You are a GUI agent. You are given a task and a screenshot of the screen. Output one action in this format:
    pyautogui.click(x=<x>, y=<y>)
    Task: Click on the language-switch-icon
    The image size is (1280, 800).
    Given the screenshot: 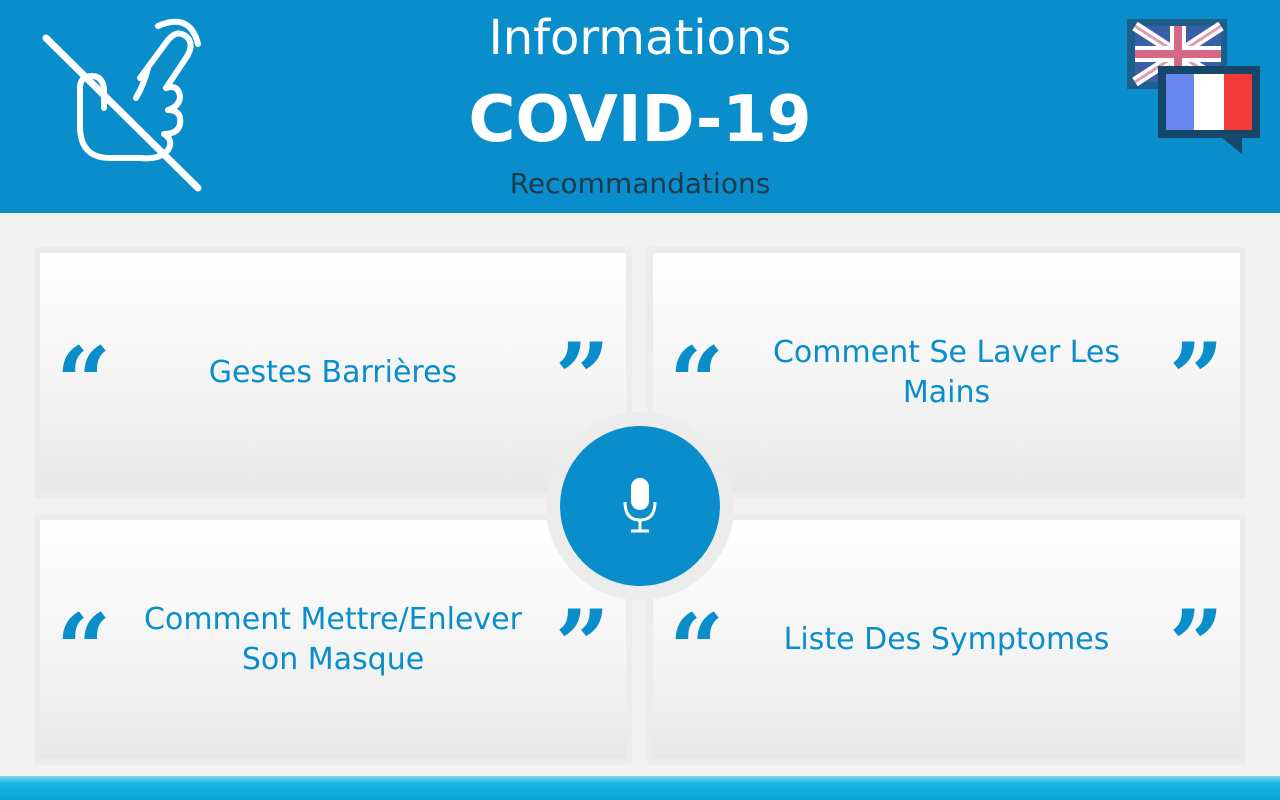 What is the action you would take?
    pyautogui.click(x=1194, y=86)
    